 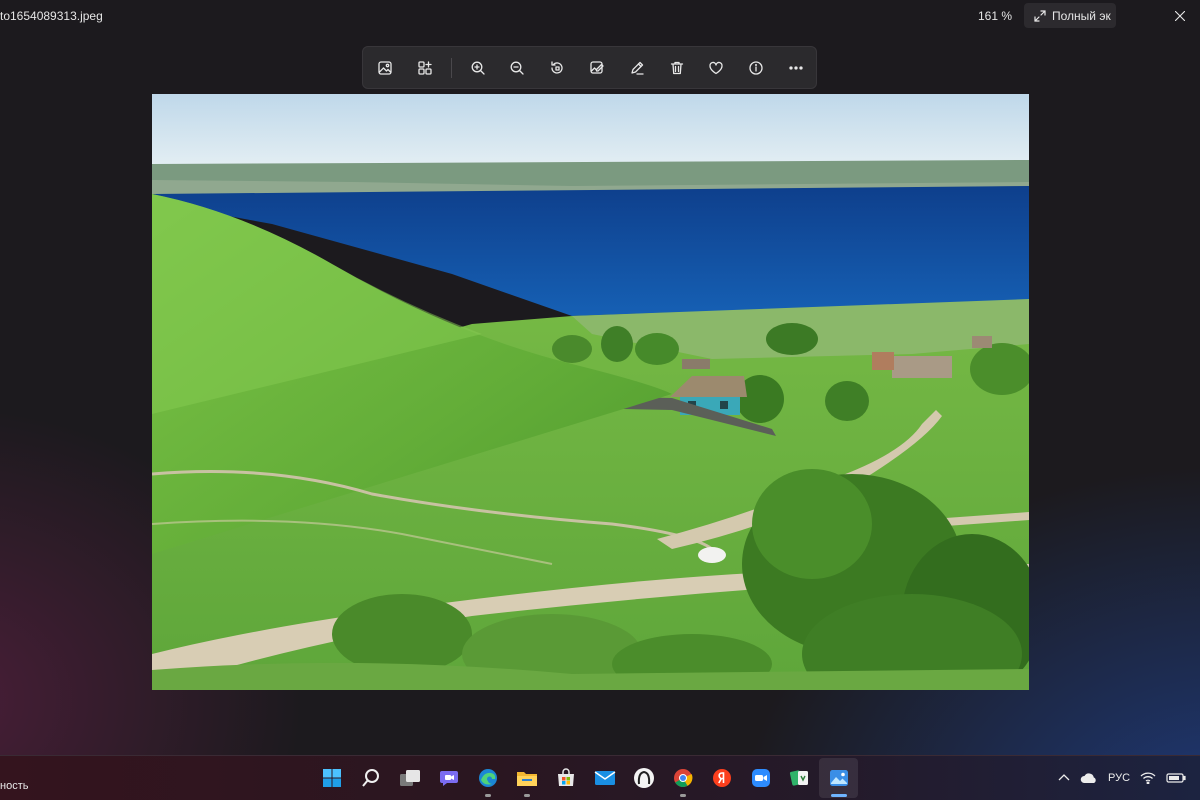 I want to click on chrome-button, so click(x=682, y=778).